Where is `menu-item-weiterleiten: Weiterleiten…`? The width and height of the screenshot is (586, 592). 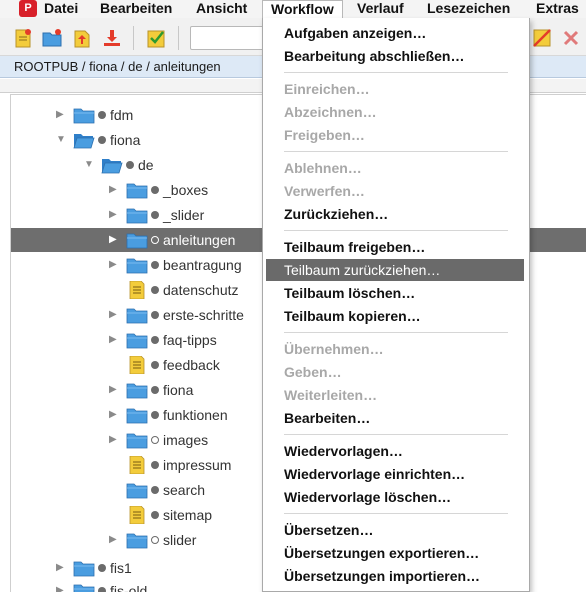 menu-item-weiterleiten: Weiterleiten… is located at coordinates (331, 395).